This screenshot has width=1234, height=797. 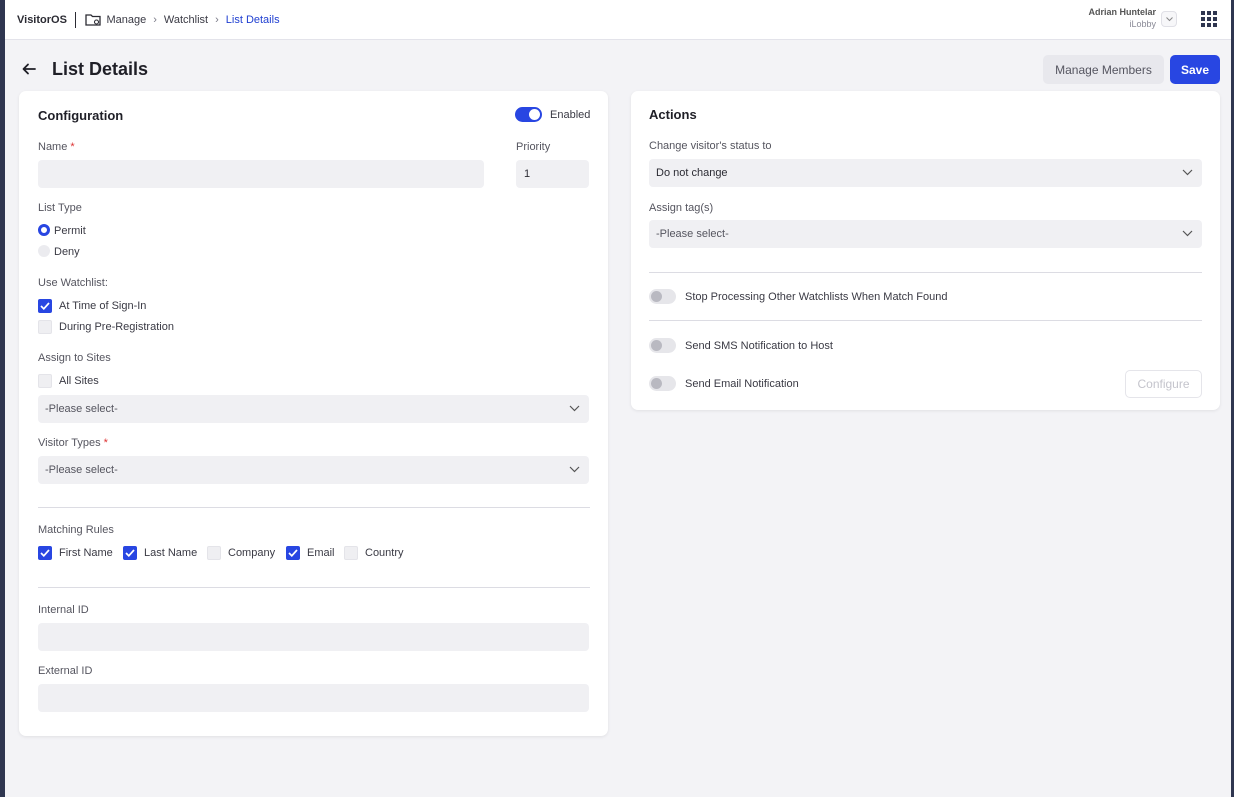 I want to click on user-menu-button, so click(x=1169, y=19).